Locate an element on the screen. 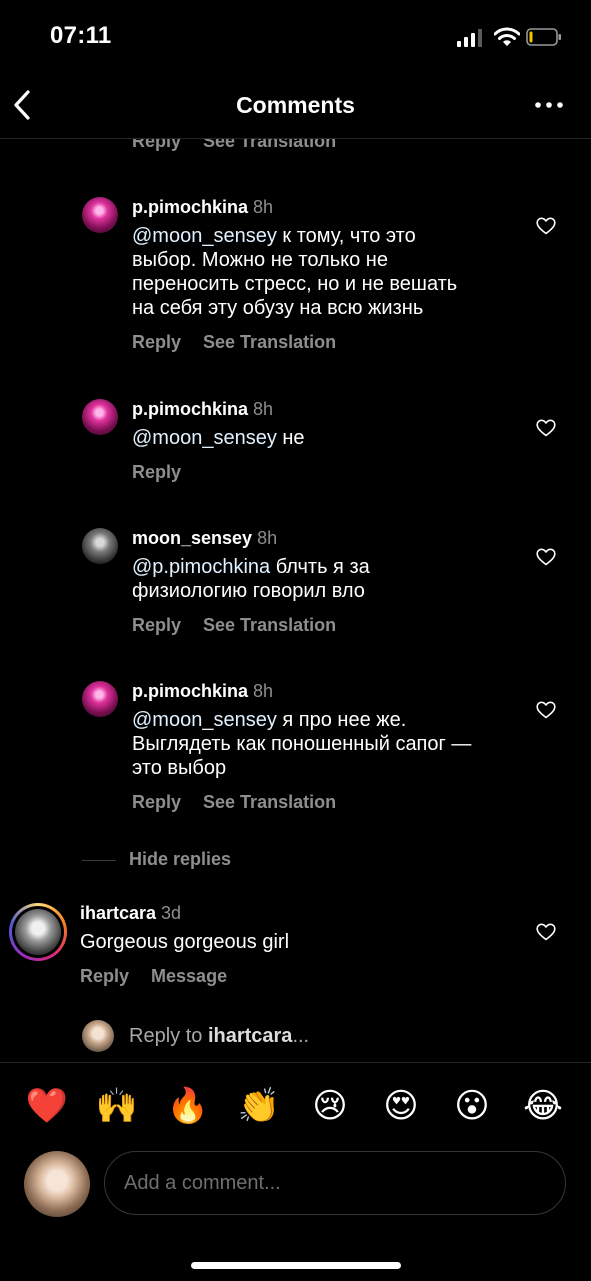 The image size is (591, 1281). cellular-signal-icon is located at coordinates (469, 38).